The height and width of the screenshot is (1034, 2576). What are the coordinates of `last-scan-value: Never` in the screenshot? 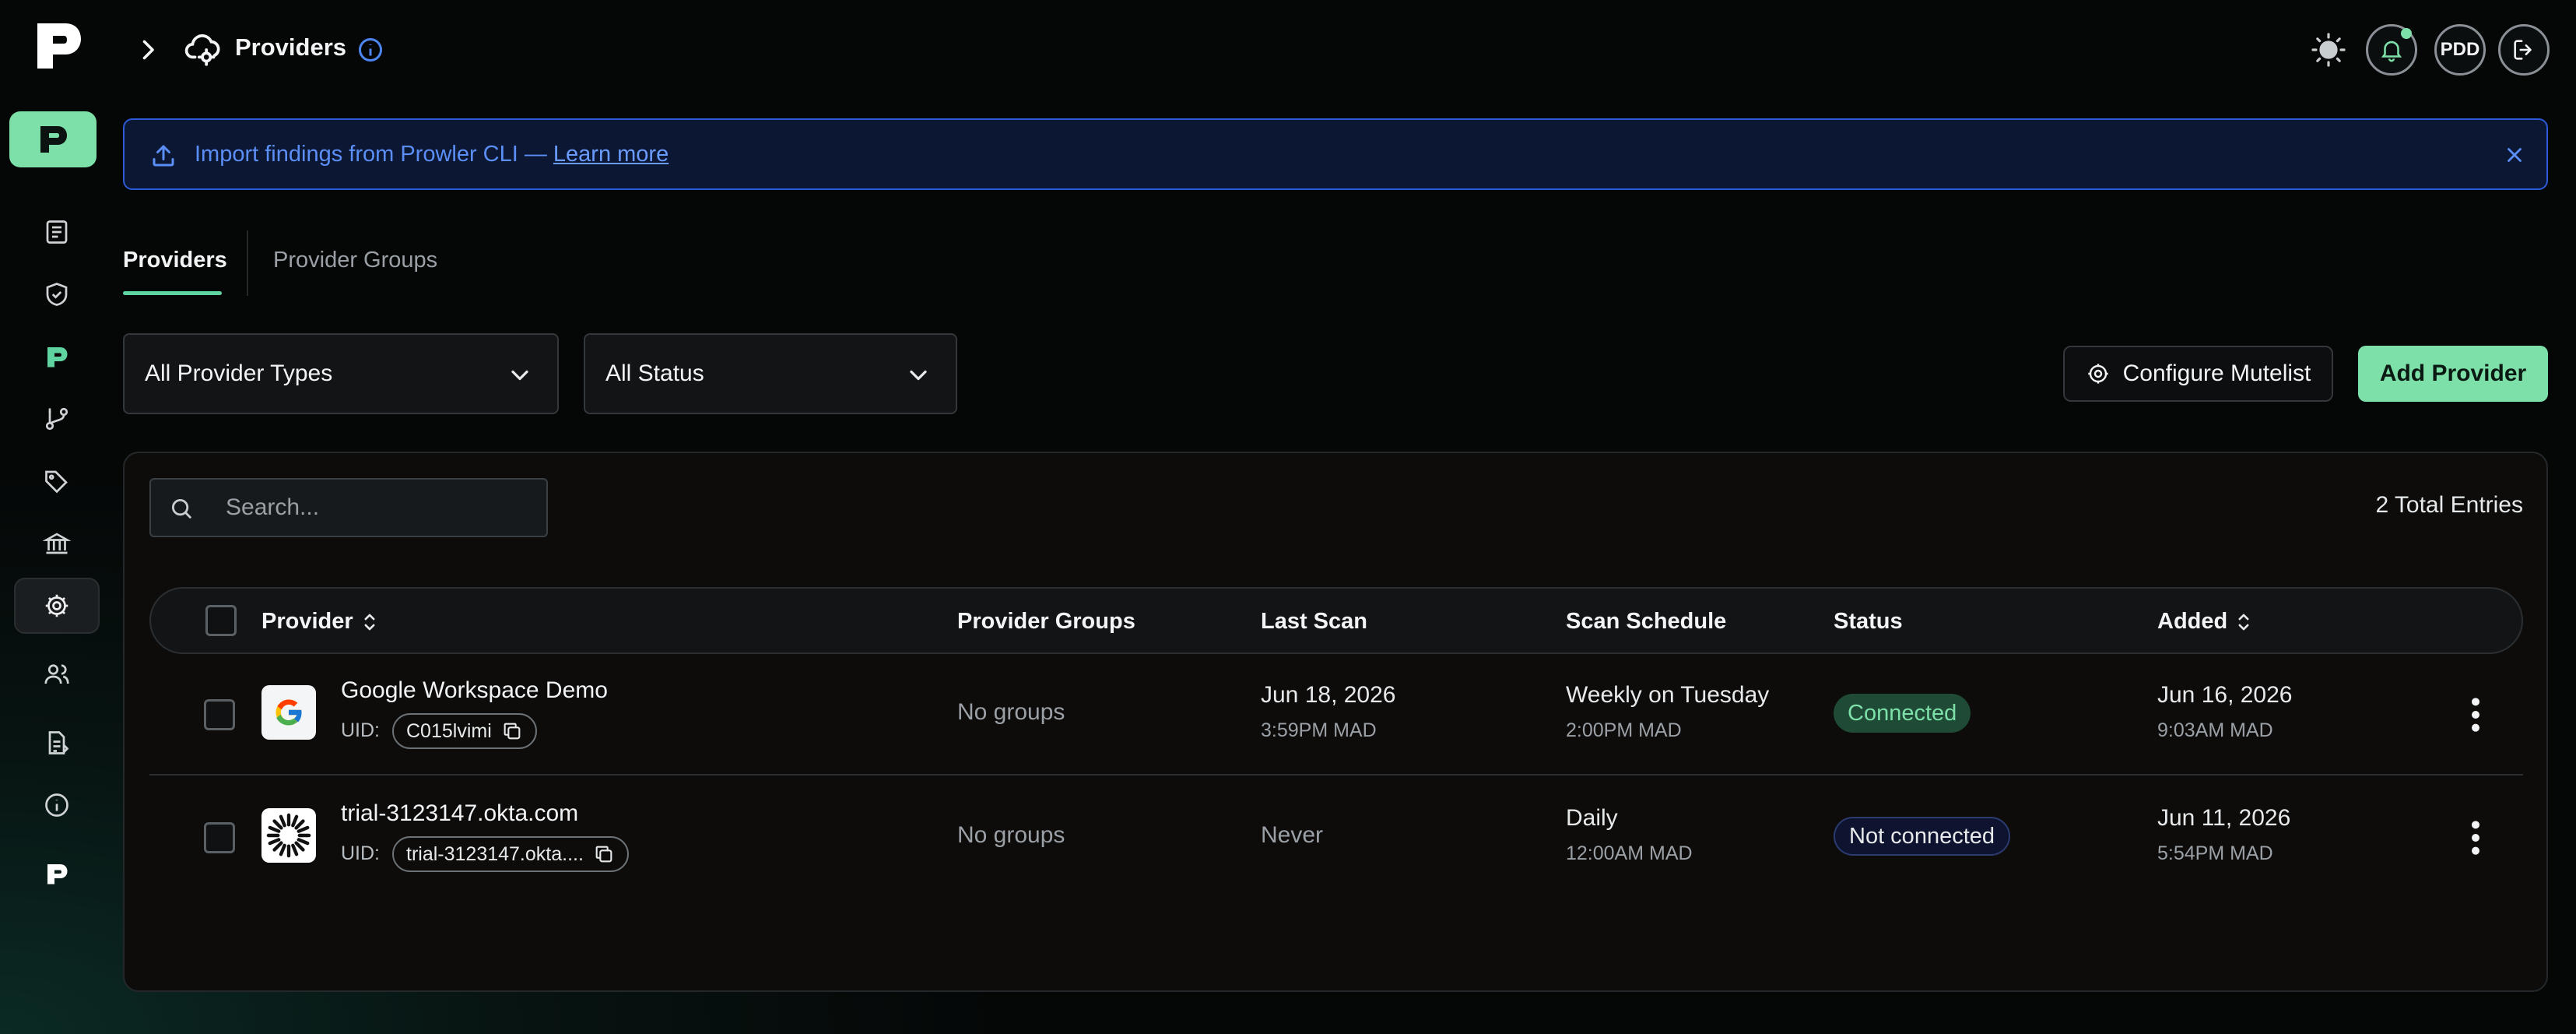 It's located at (1293, 835).